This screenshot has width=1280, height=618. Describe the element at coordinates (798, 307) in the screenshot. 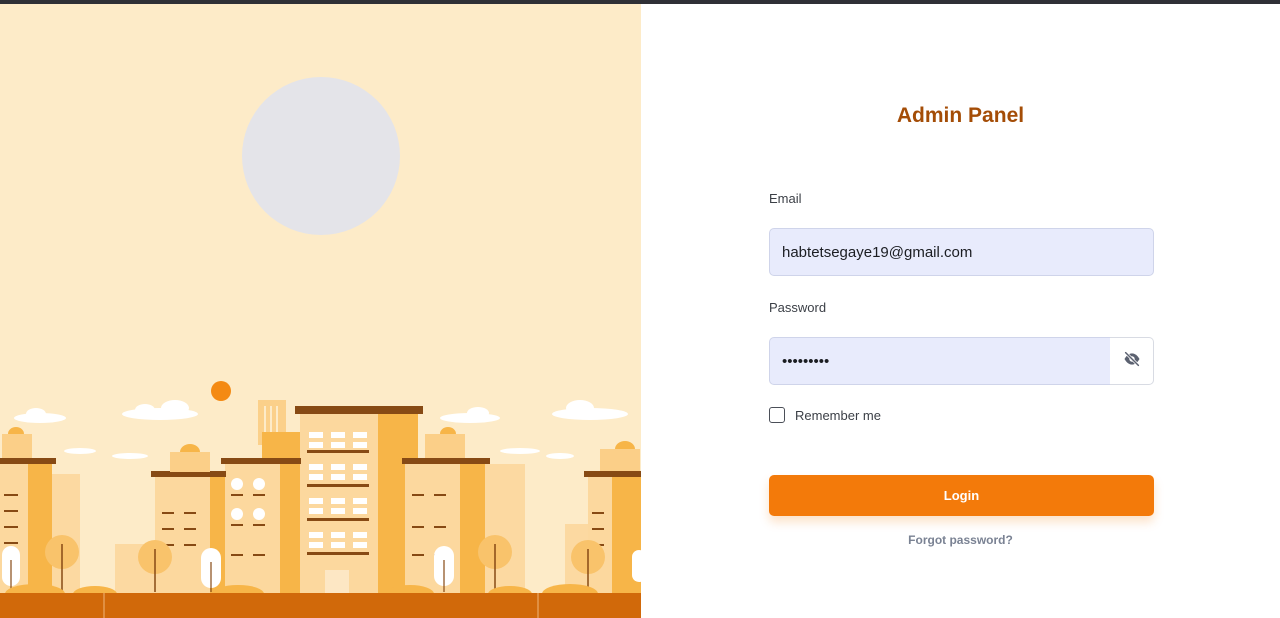

I see `password-label: Password` at that location.